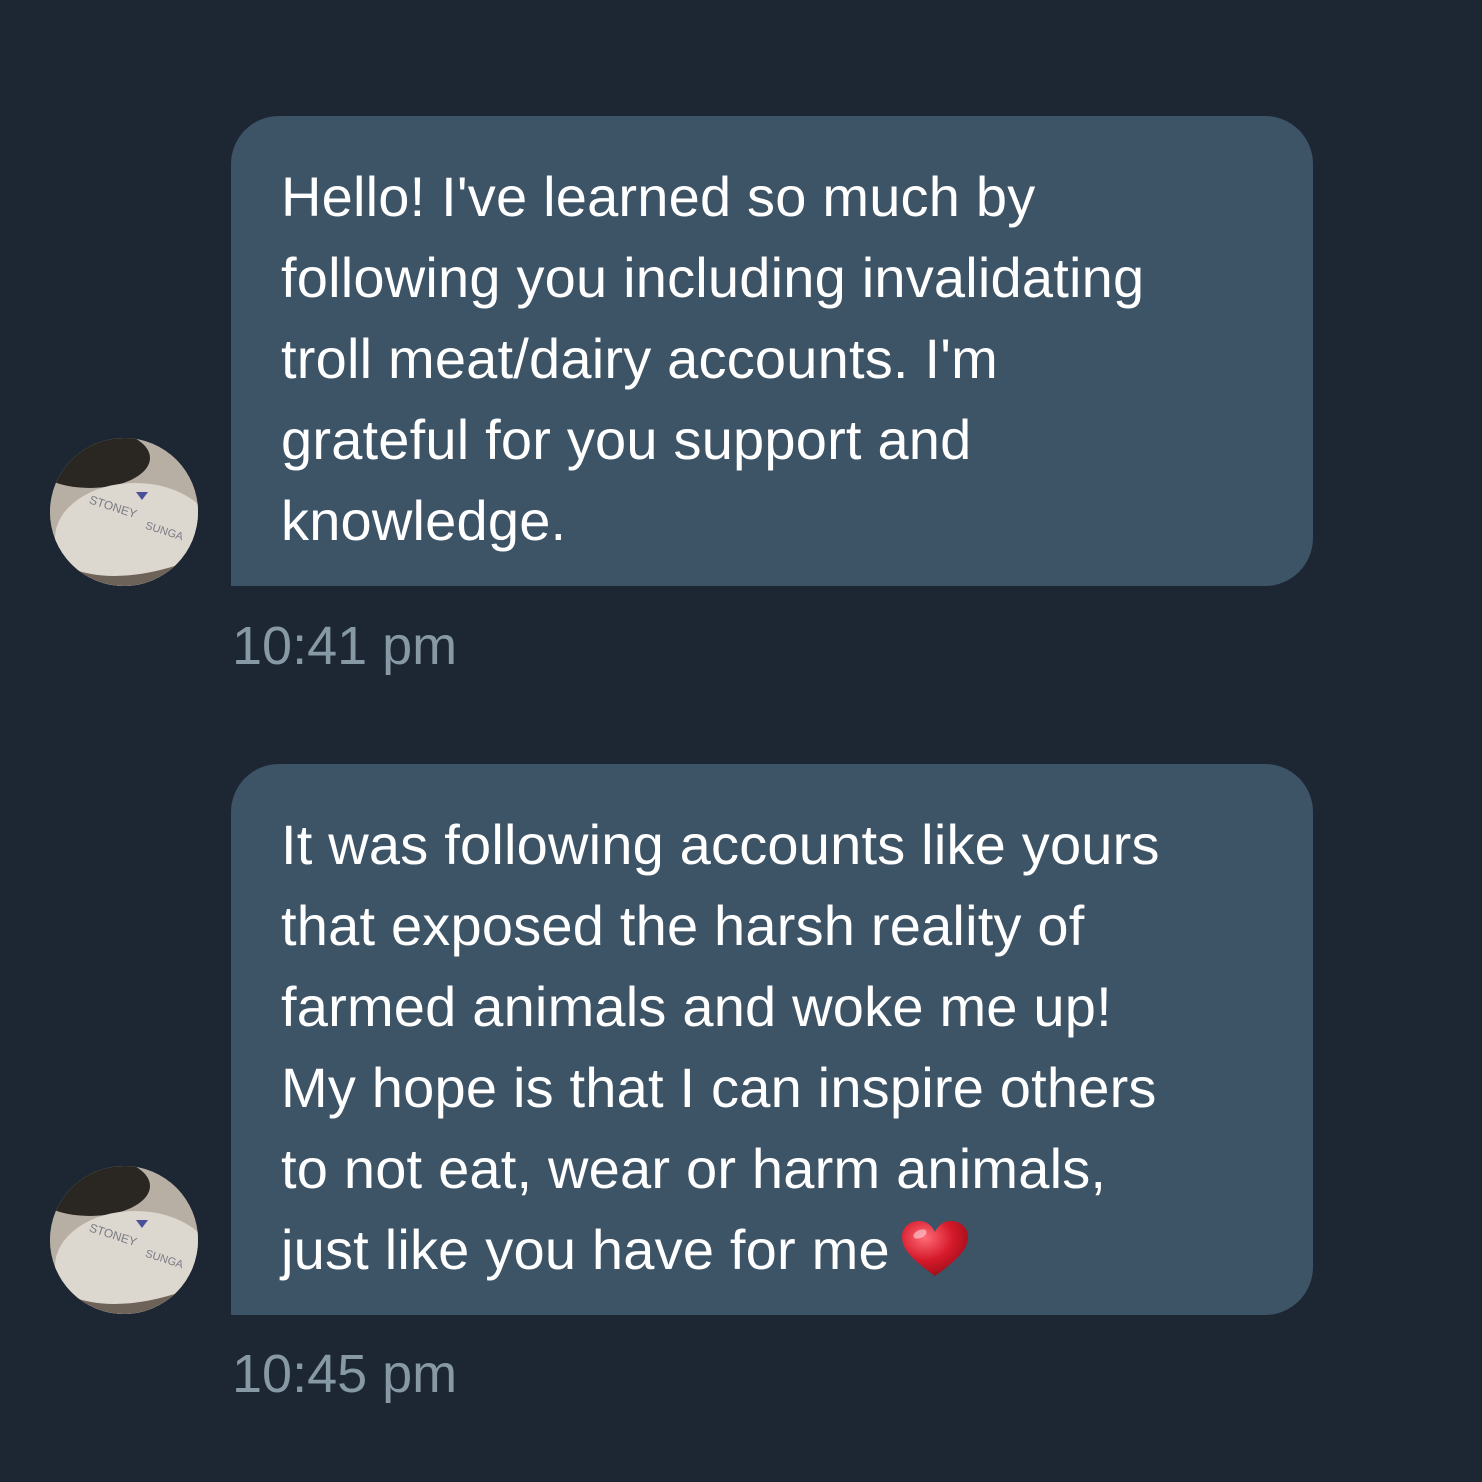 This screenshot has height=1482, width=1482. What do you see at coordinates (345, 646) in the screenshot?
I see `message-timestamp: 10:41 pm` at bounding box center [345, 646].